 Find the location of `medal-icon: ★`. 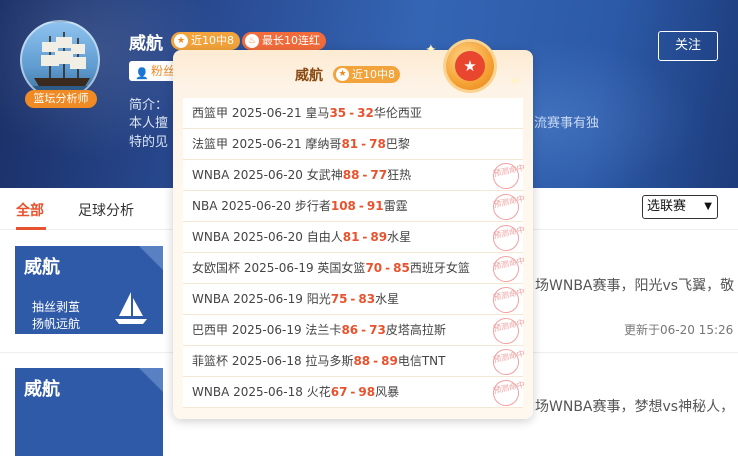

medal-icon: ★ is located at coordinates (470, 66).